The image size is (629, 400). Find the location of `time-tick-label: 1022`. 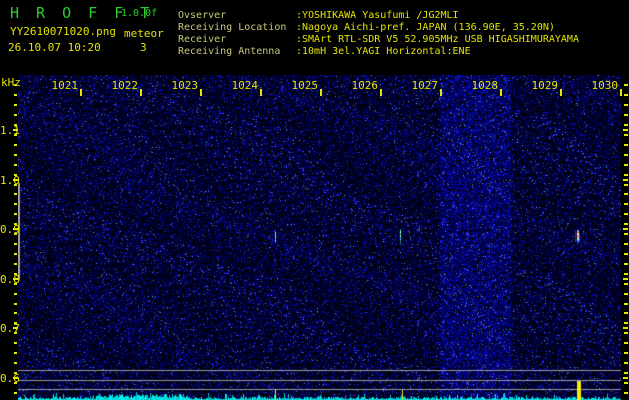

time-tick-label: 1022 is located at coordinates (125, 85).